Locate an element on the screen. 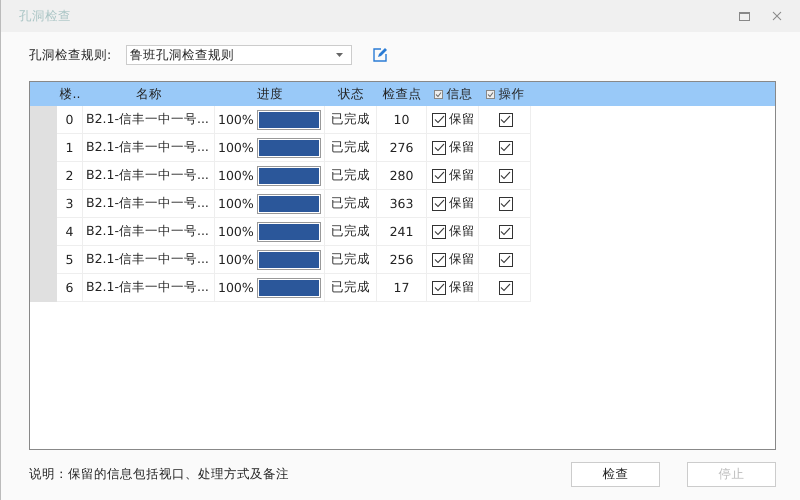 This screenshot has width=800, height=500. table-cell: 241 is located at coordinates (402, 231).